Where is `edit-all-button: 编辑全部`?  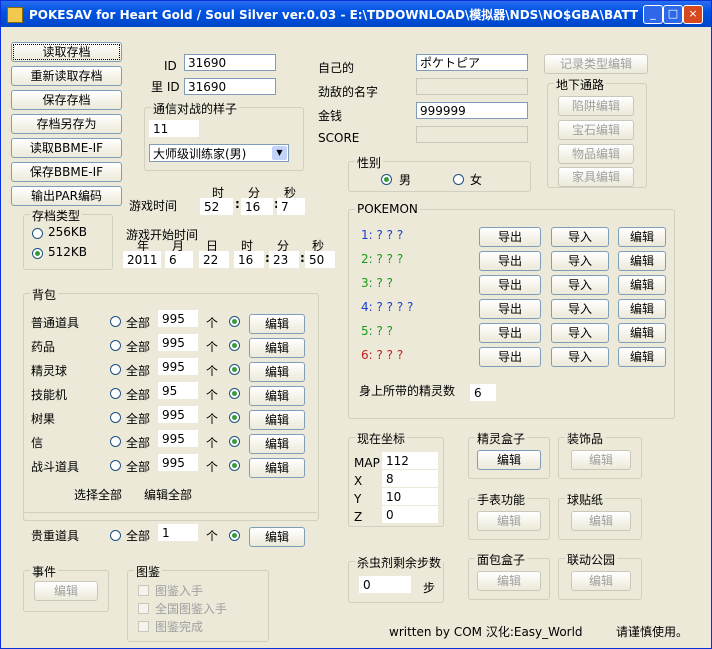 edit-all-button: 编辑全部 is located at coordinates (168, 495).